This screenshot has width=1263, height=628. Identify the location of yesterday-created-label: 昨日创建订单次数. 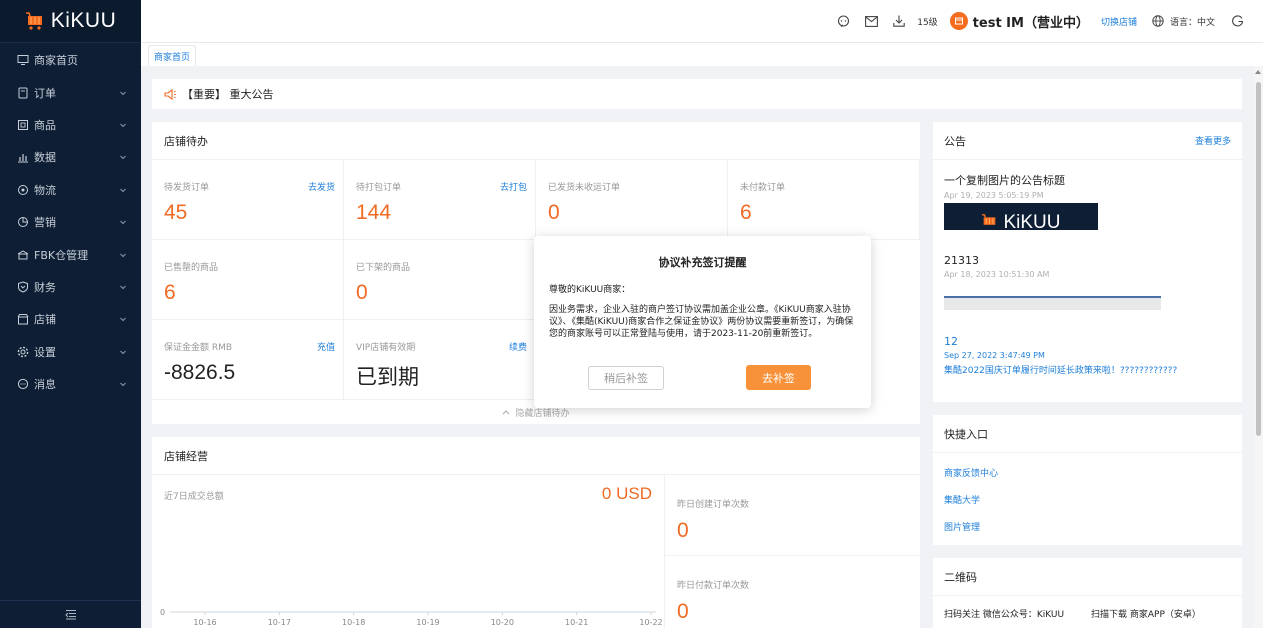
(713, 505).